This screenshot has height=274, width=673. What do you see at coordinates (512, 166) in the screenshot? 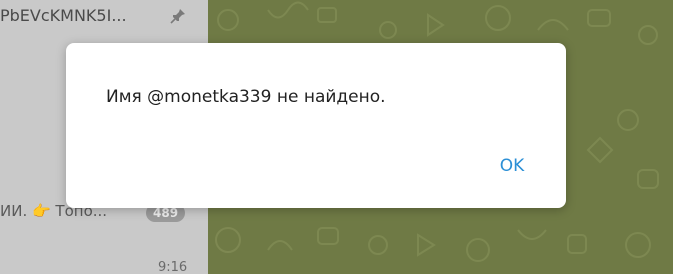
I see `ok-button: OK` at bounding box center [512, 166].